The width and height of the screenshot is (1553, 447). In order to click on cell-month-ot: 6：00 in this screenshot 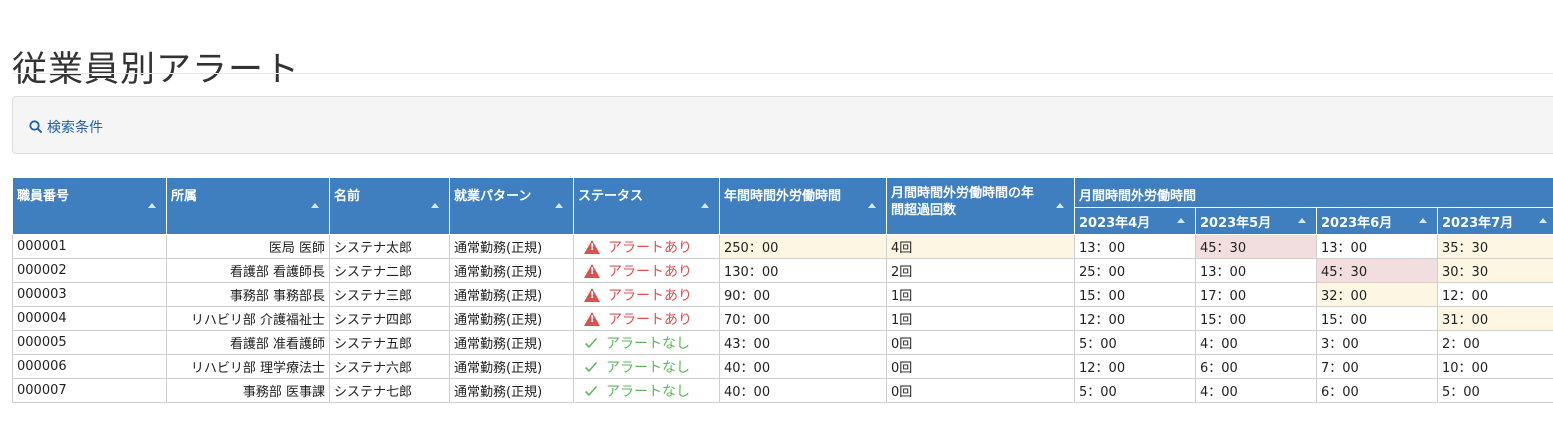, I will do `click(1256, 366)`.